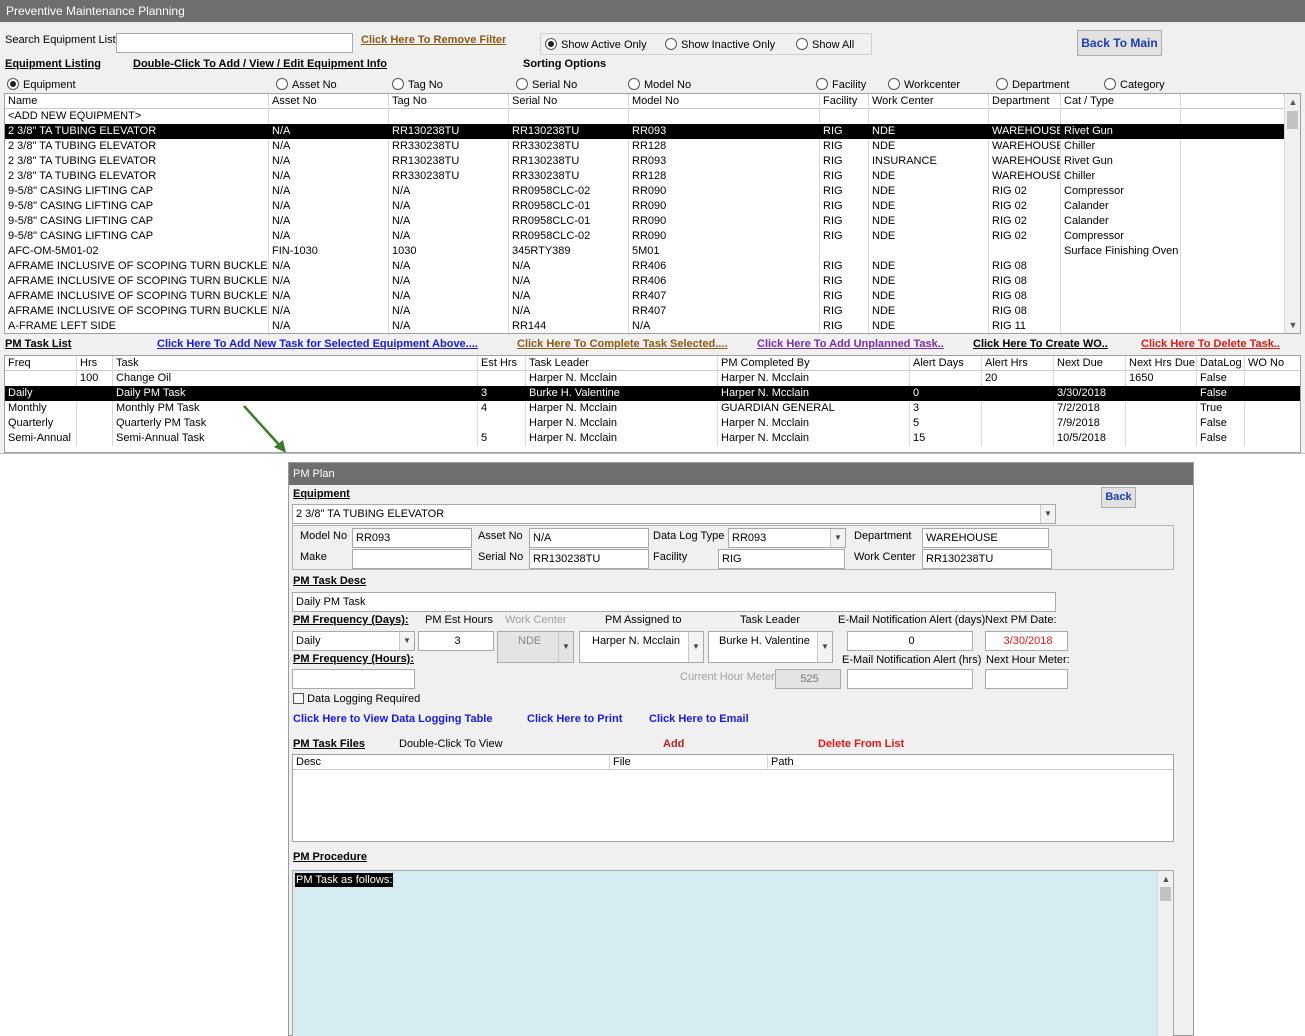  I want to click on email-link: Click Here to Email, so click(699, 719).